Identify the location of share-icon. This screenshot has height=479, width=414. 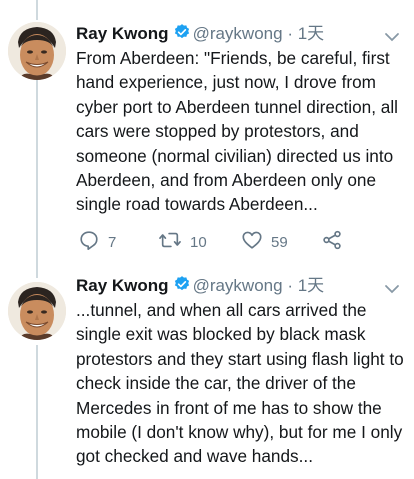
(332, 242).